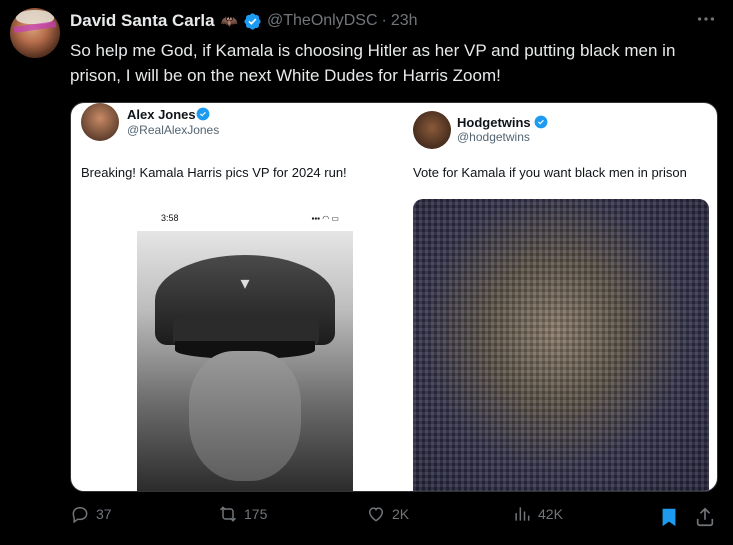 The width and height of the screenshot is (733, 545). What do you see at coordinates (401, 514) in the screenshot?
I see `like-count: 2K` at bounding box center [401, 514].